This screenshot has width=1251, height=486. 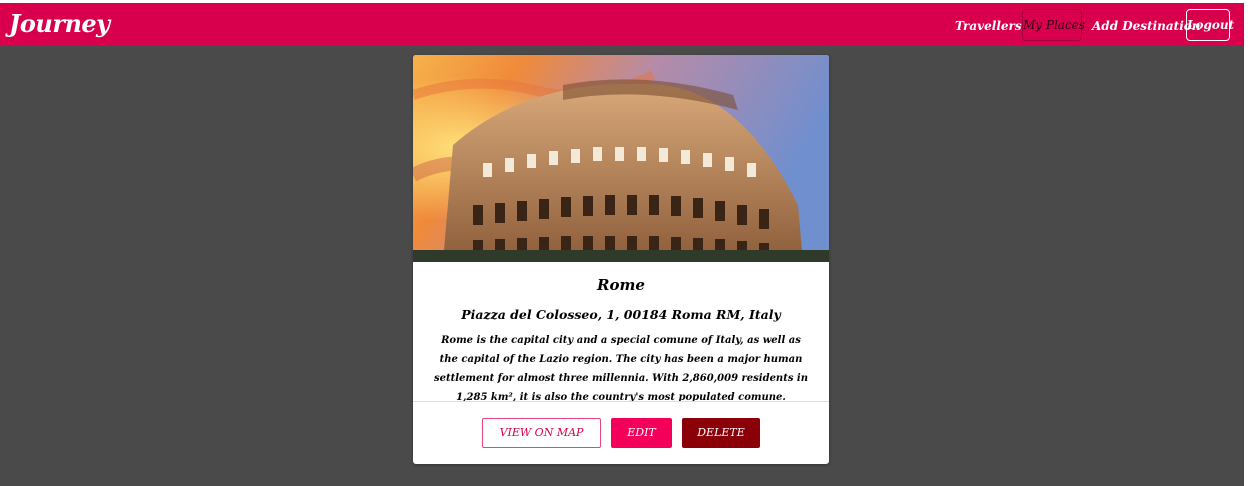 What do you see at coordinates (641, 433) in the screenshot?
I see `edit-button: EDIT` at bounding box center [641, 433].